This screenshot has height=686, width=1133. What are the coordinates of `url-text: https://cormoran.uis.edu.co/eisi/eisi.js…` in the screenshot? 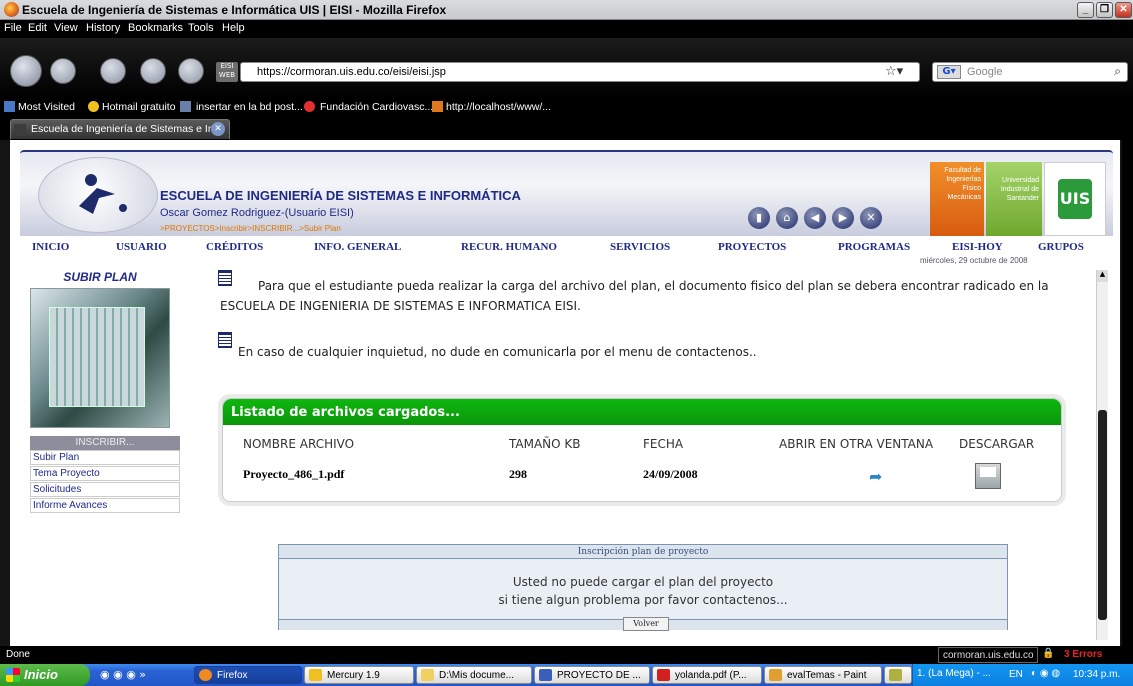 It's located at (351, 72).